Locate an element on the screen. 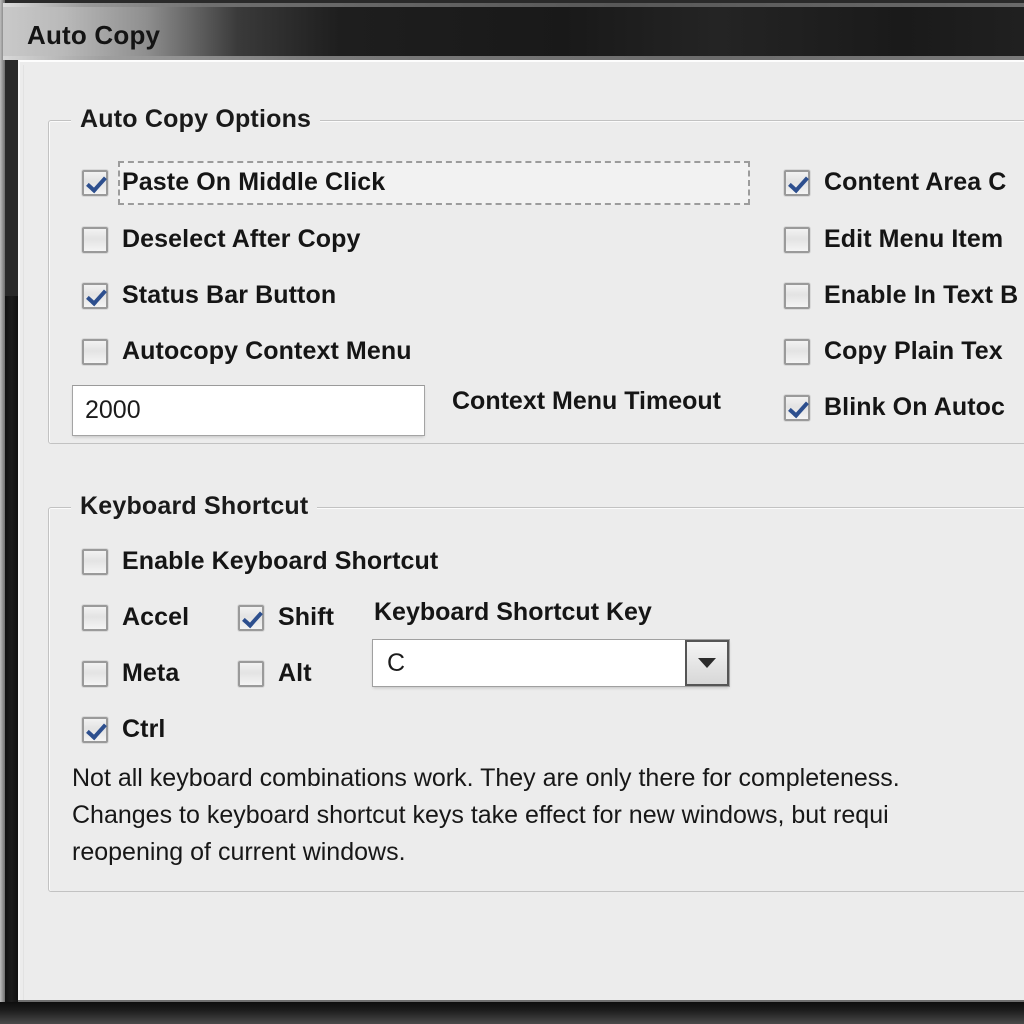 This screenshot has width=1024, height=1024. checkbox-box-edit-menu-item is located at coordinates (797, 239).